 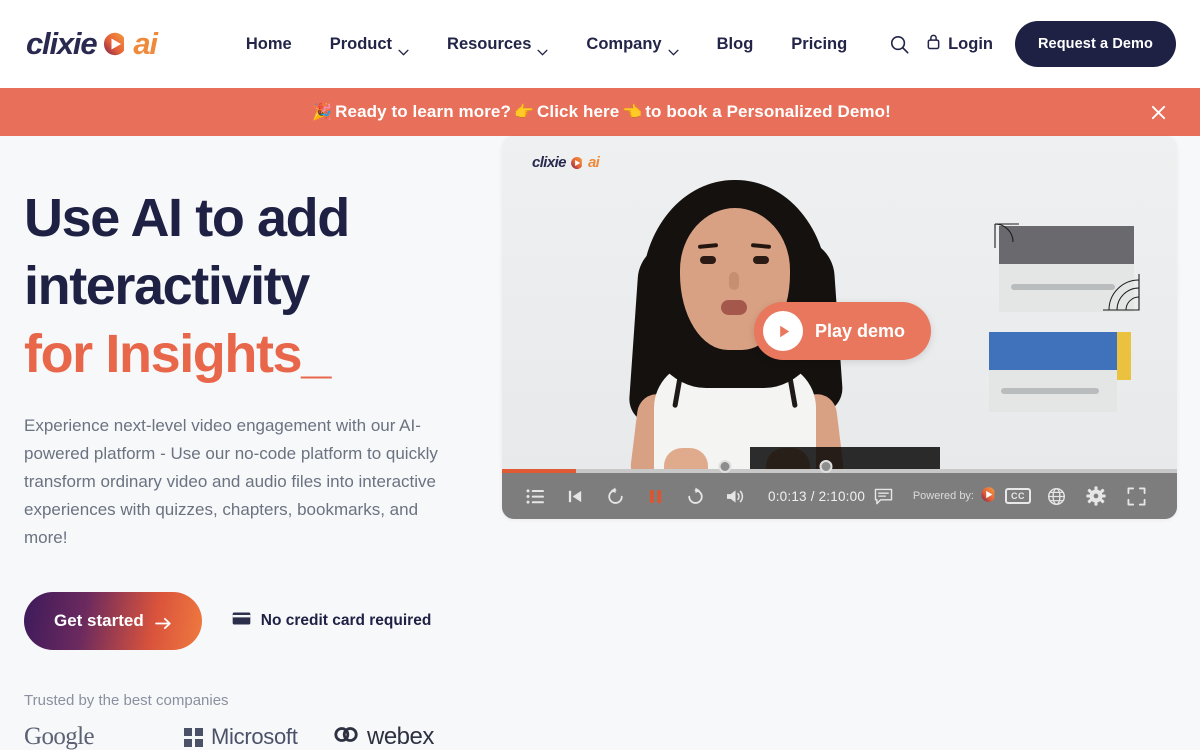 I want to click on arrow-right-icon, so click(x=163, y=622).